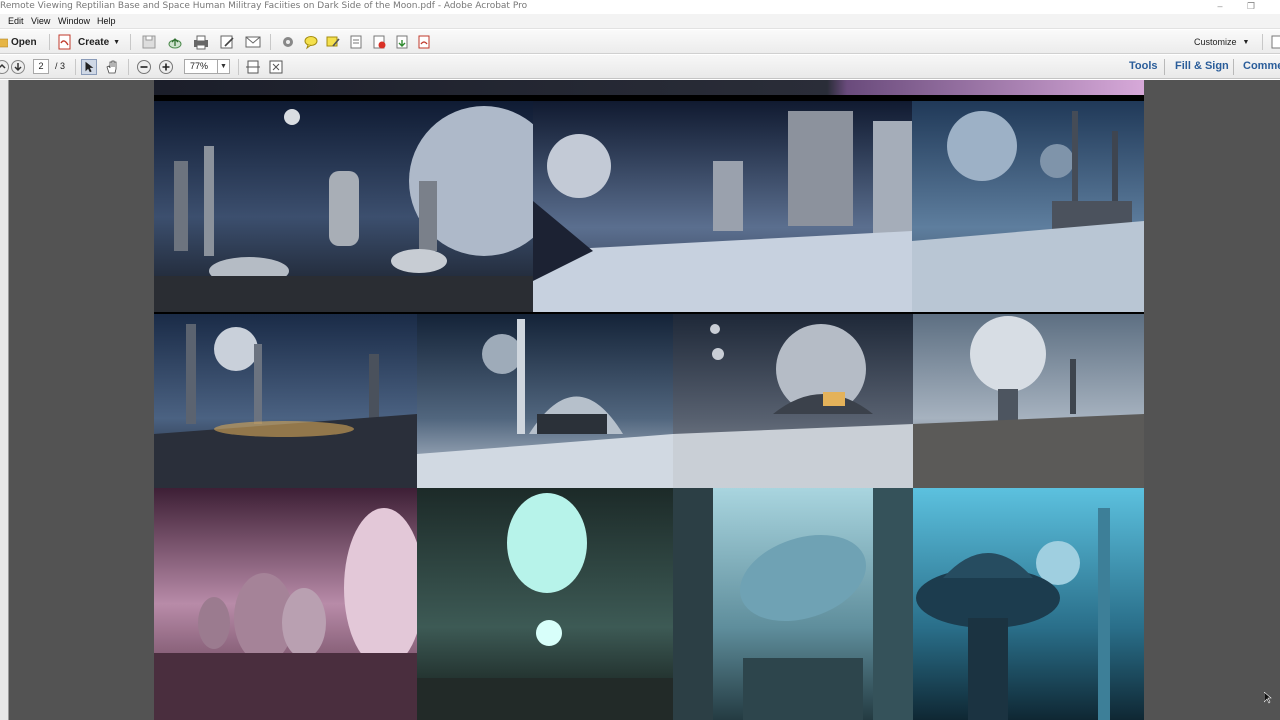  I want to click on restore-icon: ❐, so click(1251, 6).